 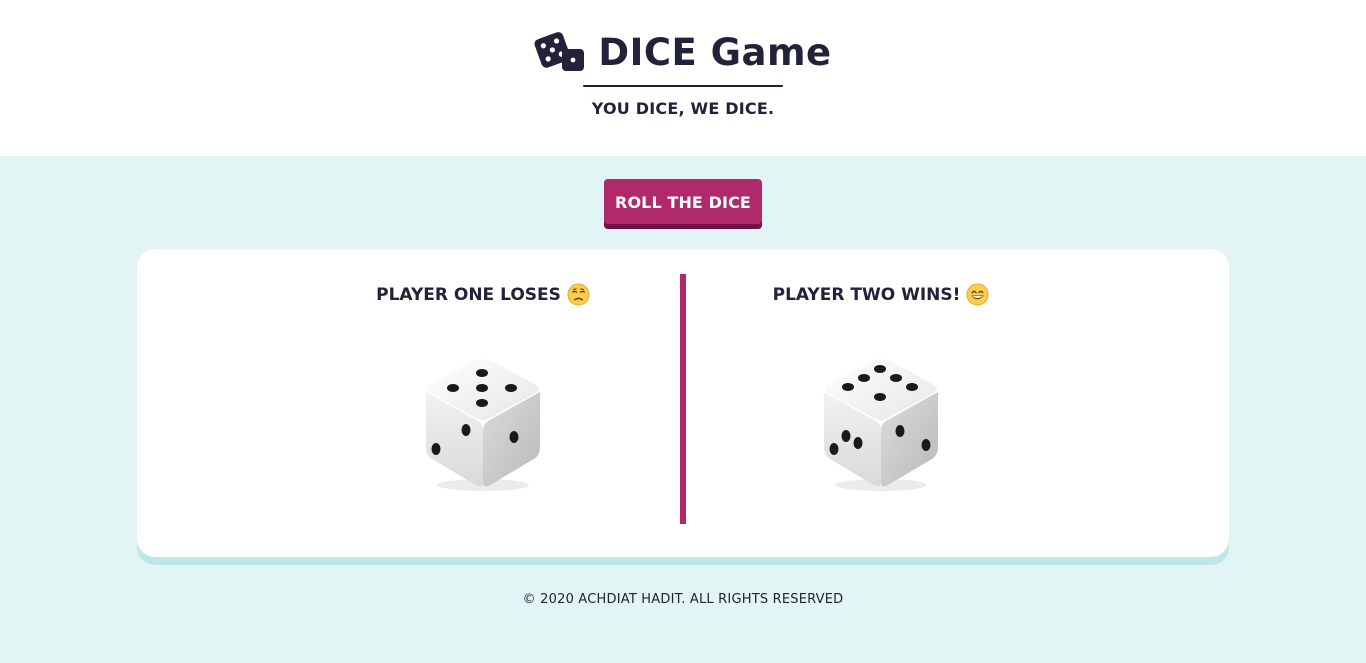 I want to click on player-two-result: PLAYER TWO WINS!, so click(x=881, y=294).